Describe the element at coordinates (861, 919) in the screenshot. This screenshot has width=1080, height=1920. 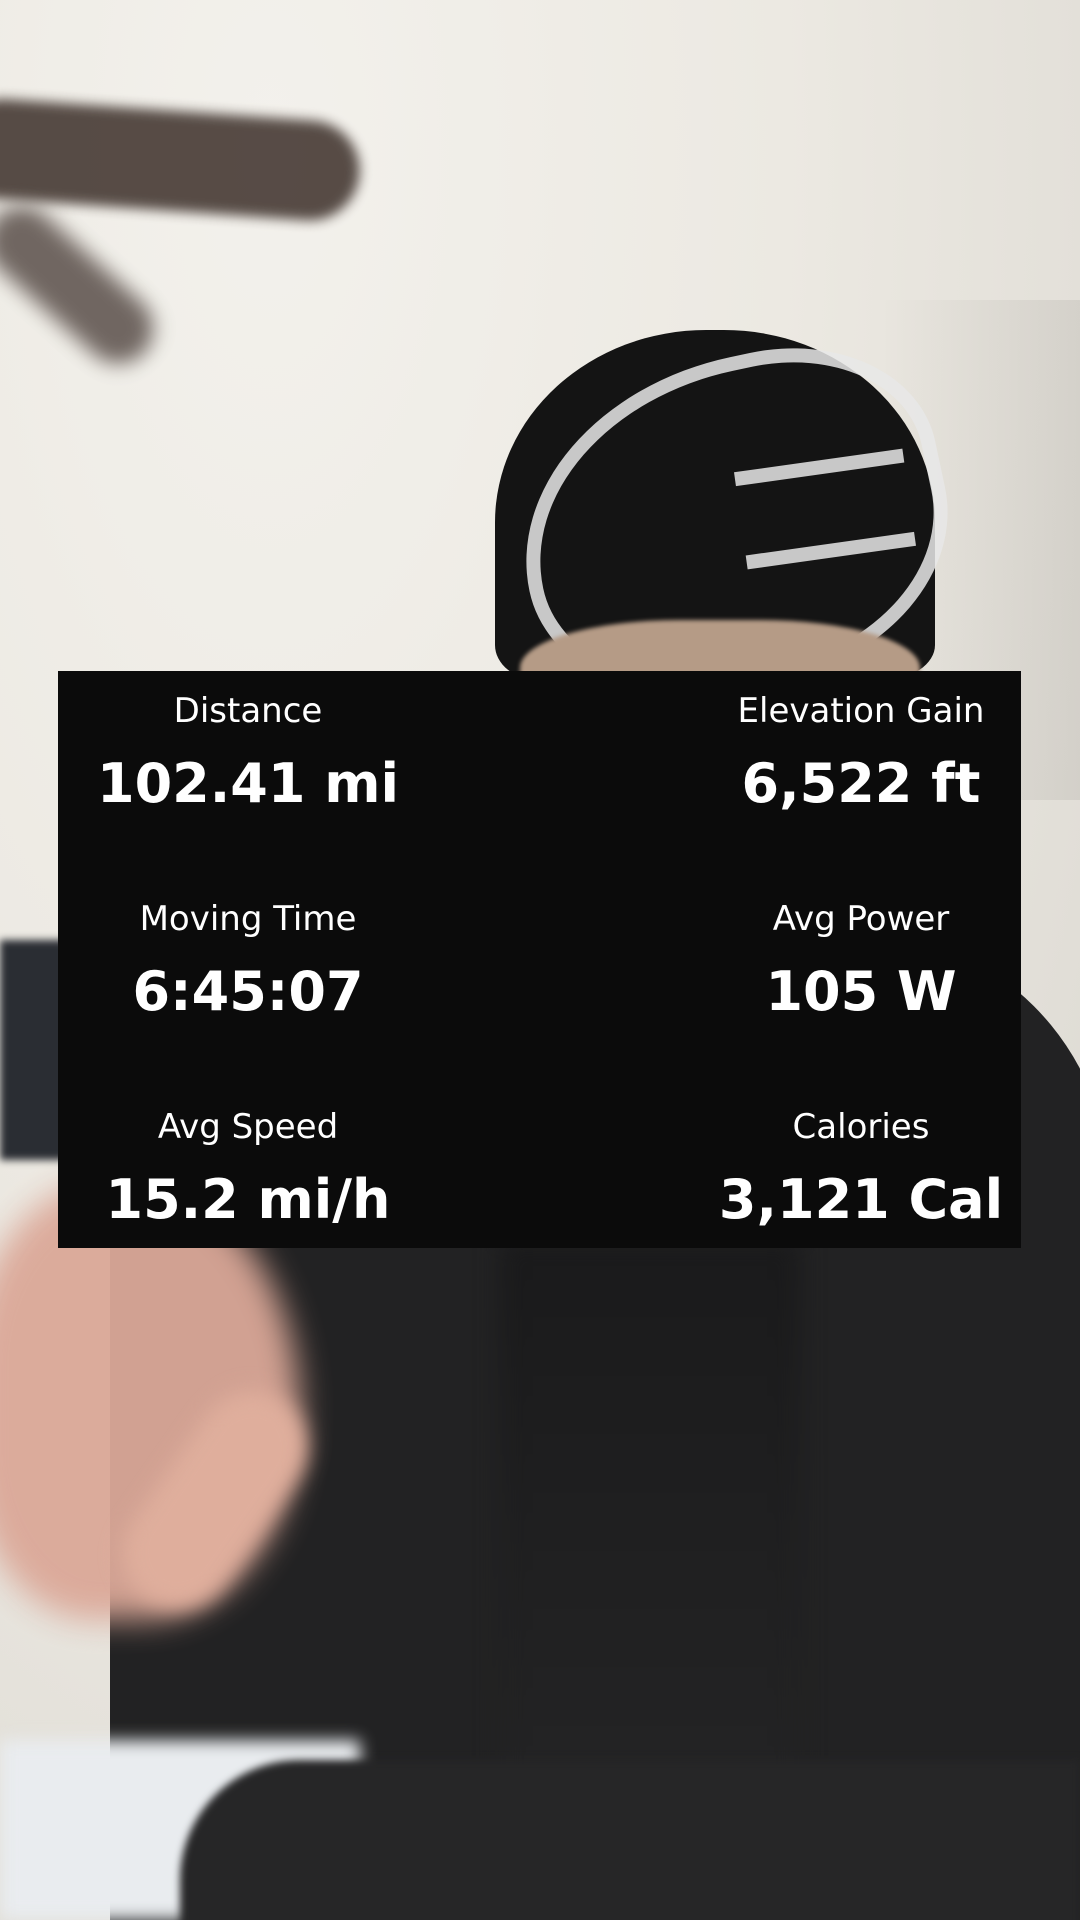
I see `stat-label: Avg Power` at that location.